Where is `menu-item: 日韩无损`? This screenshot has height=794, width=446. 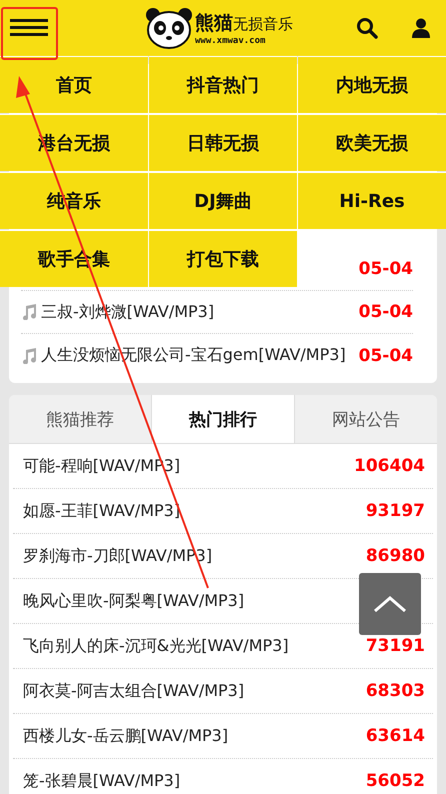
menu-item: 日韩无损 is located at coordinates (223, 142).